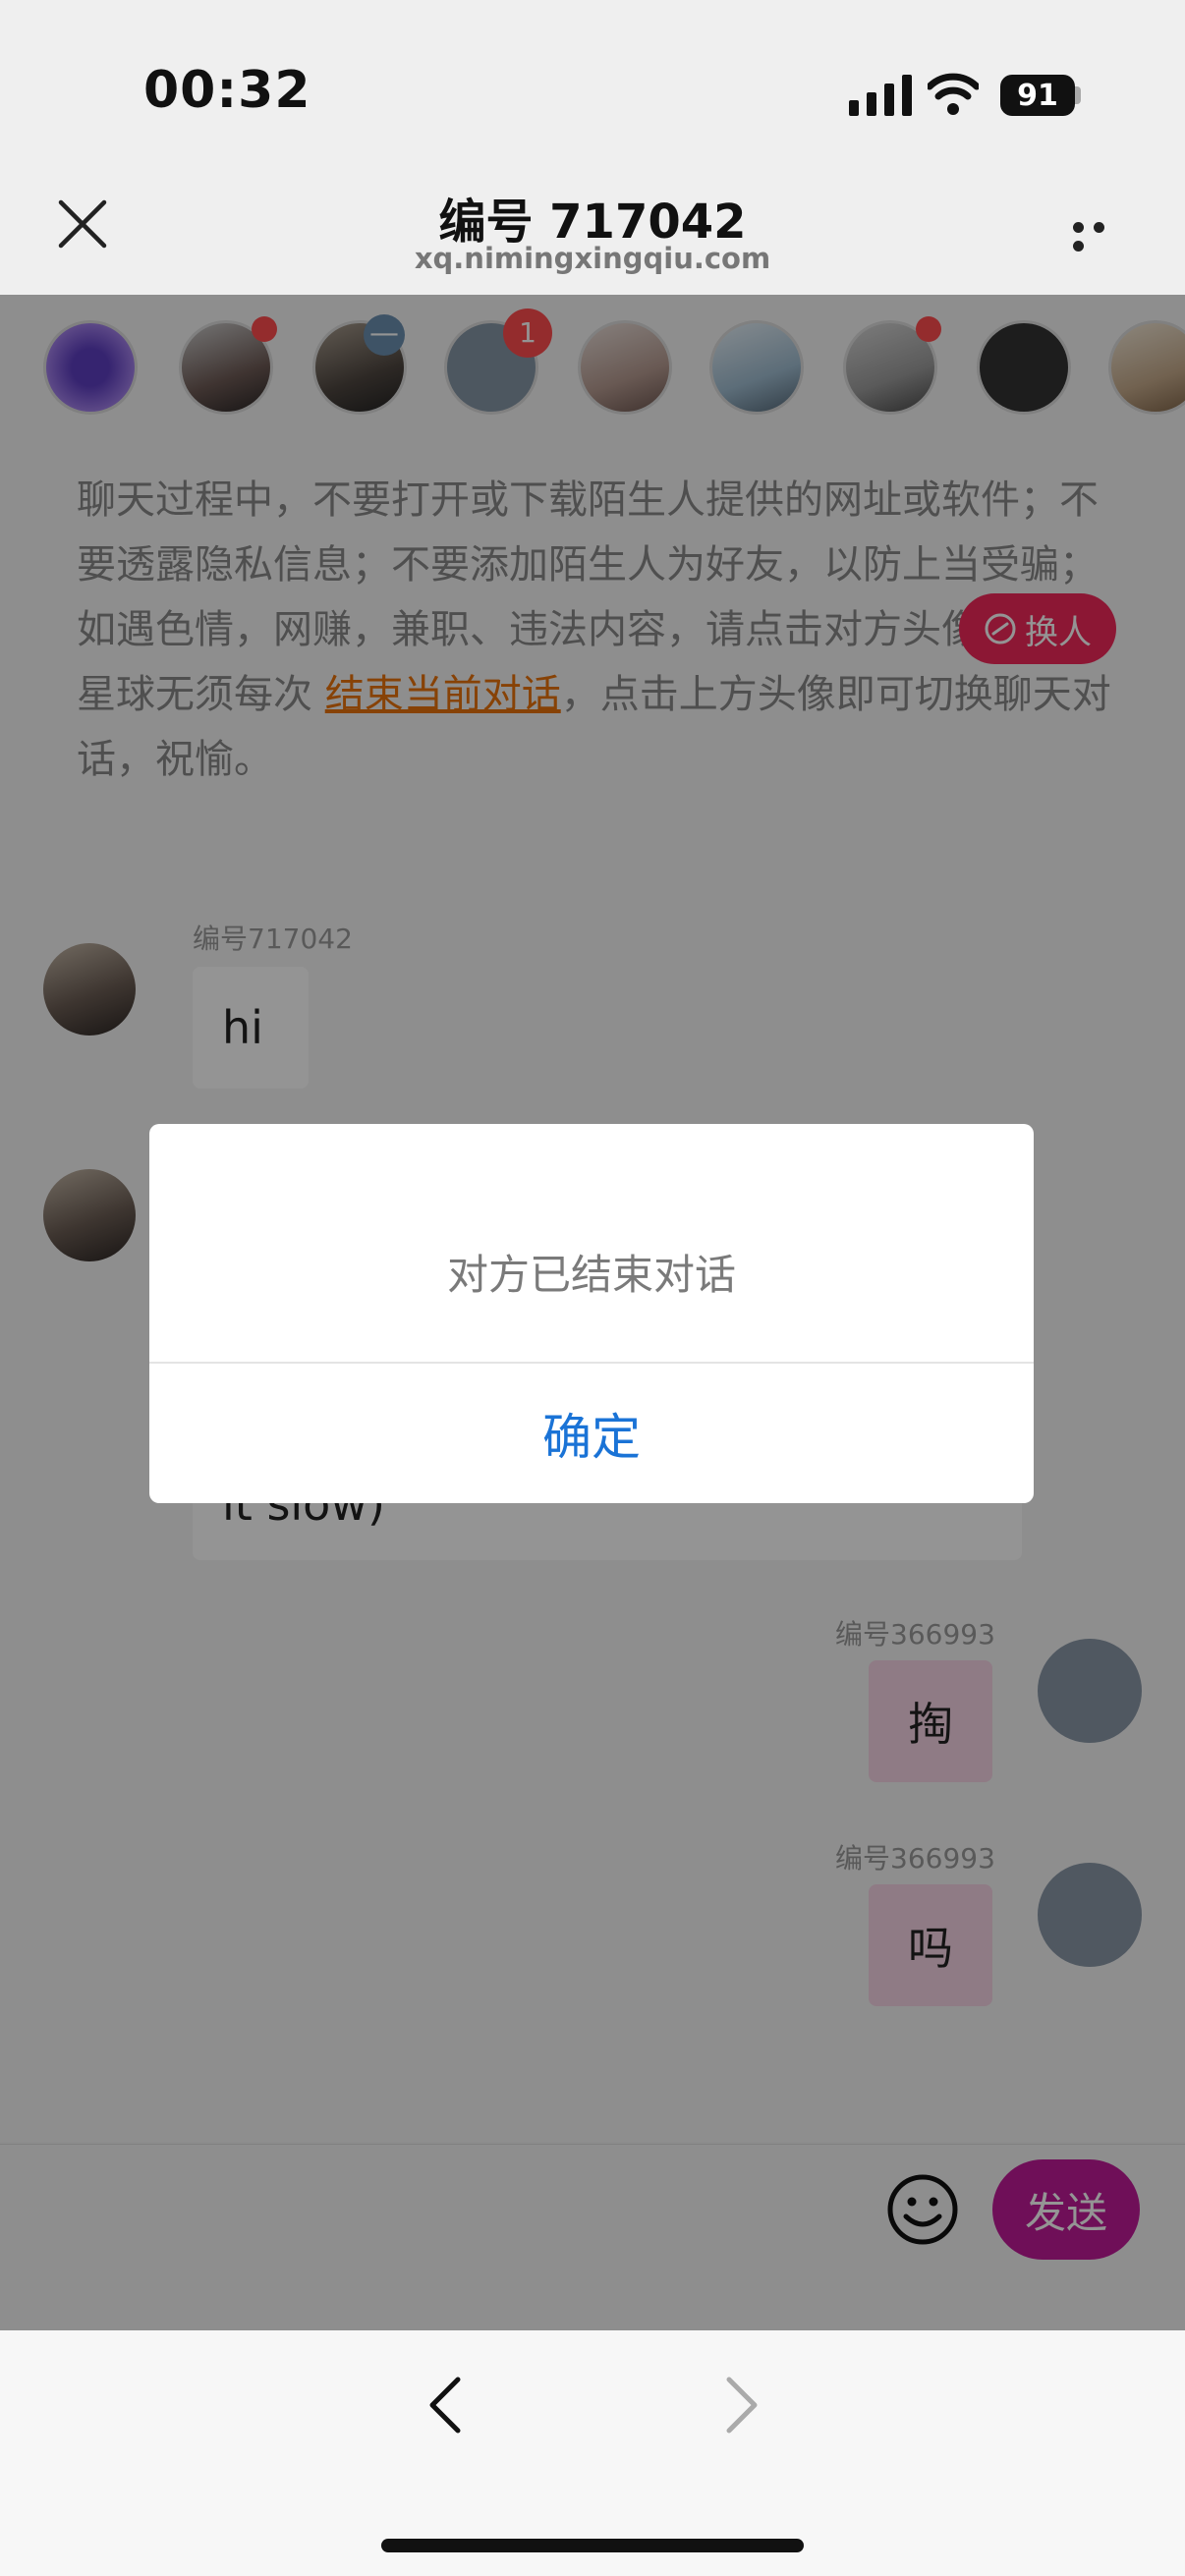  What do you see at coordinates (592, 2545) in the screenshot?
I see `home-indicator` at bounding box center [592, 2545].